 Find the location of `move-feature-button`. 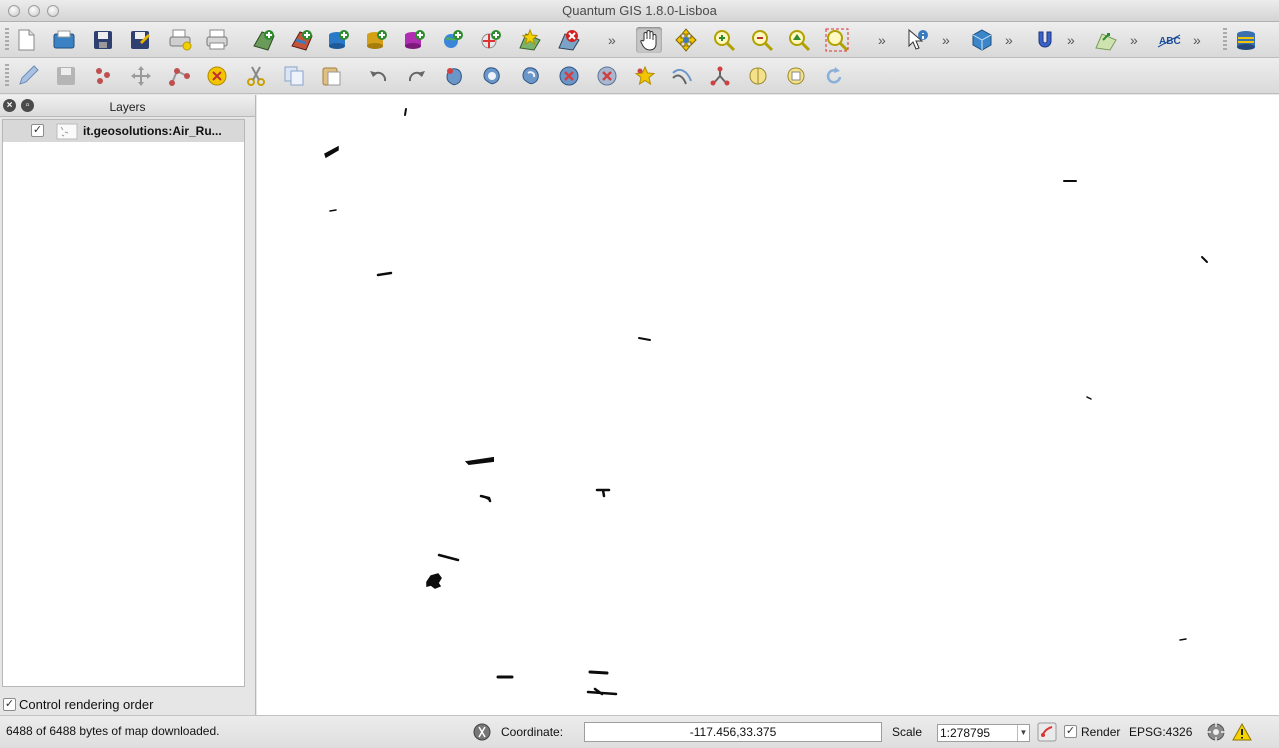

move-feature-button is located at coordinates (141, 76).